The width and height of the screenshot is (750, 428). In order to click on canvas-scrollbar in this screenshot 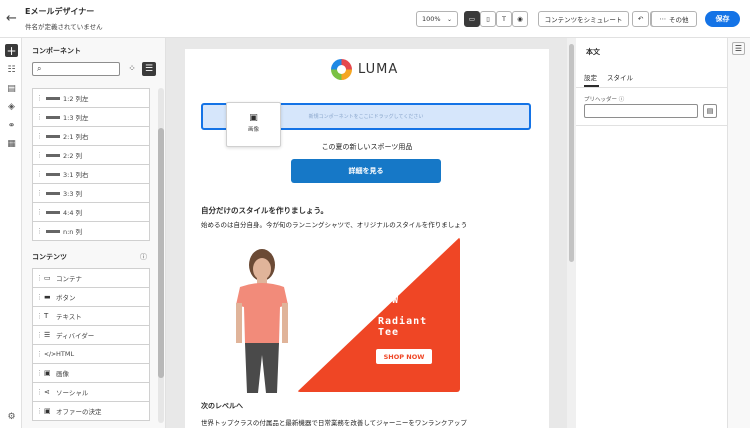, I will do `click(571, 233)`.